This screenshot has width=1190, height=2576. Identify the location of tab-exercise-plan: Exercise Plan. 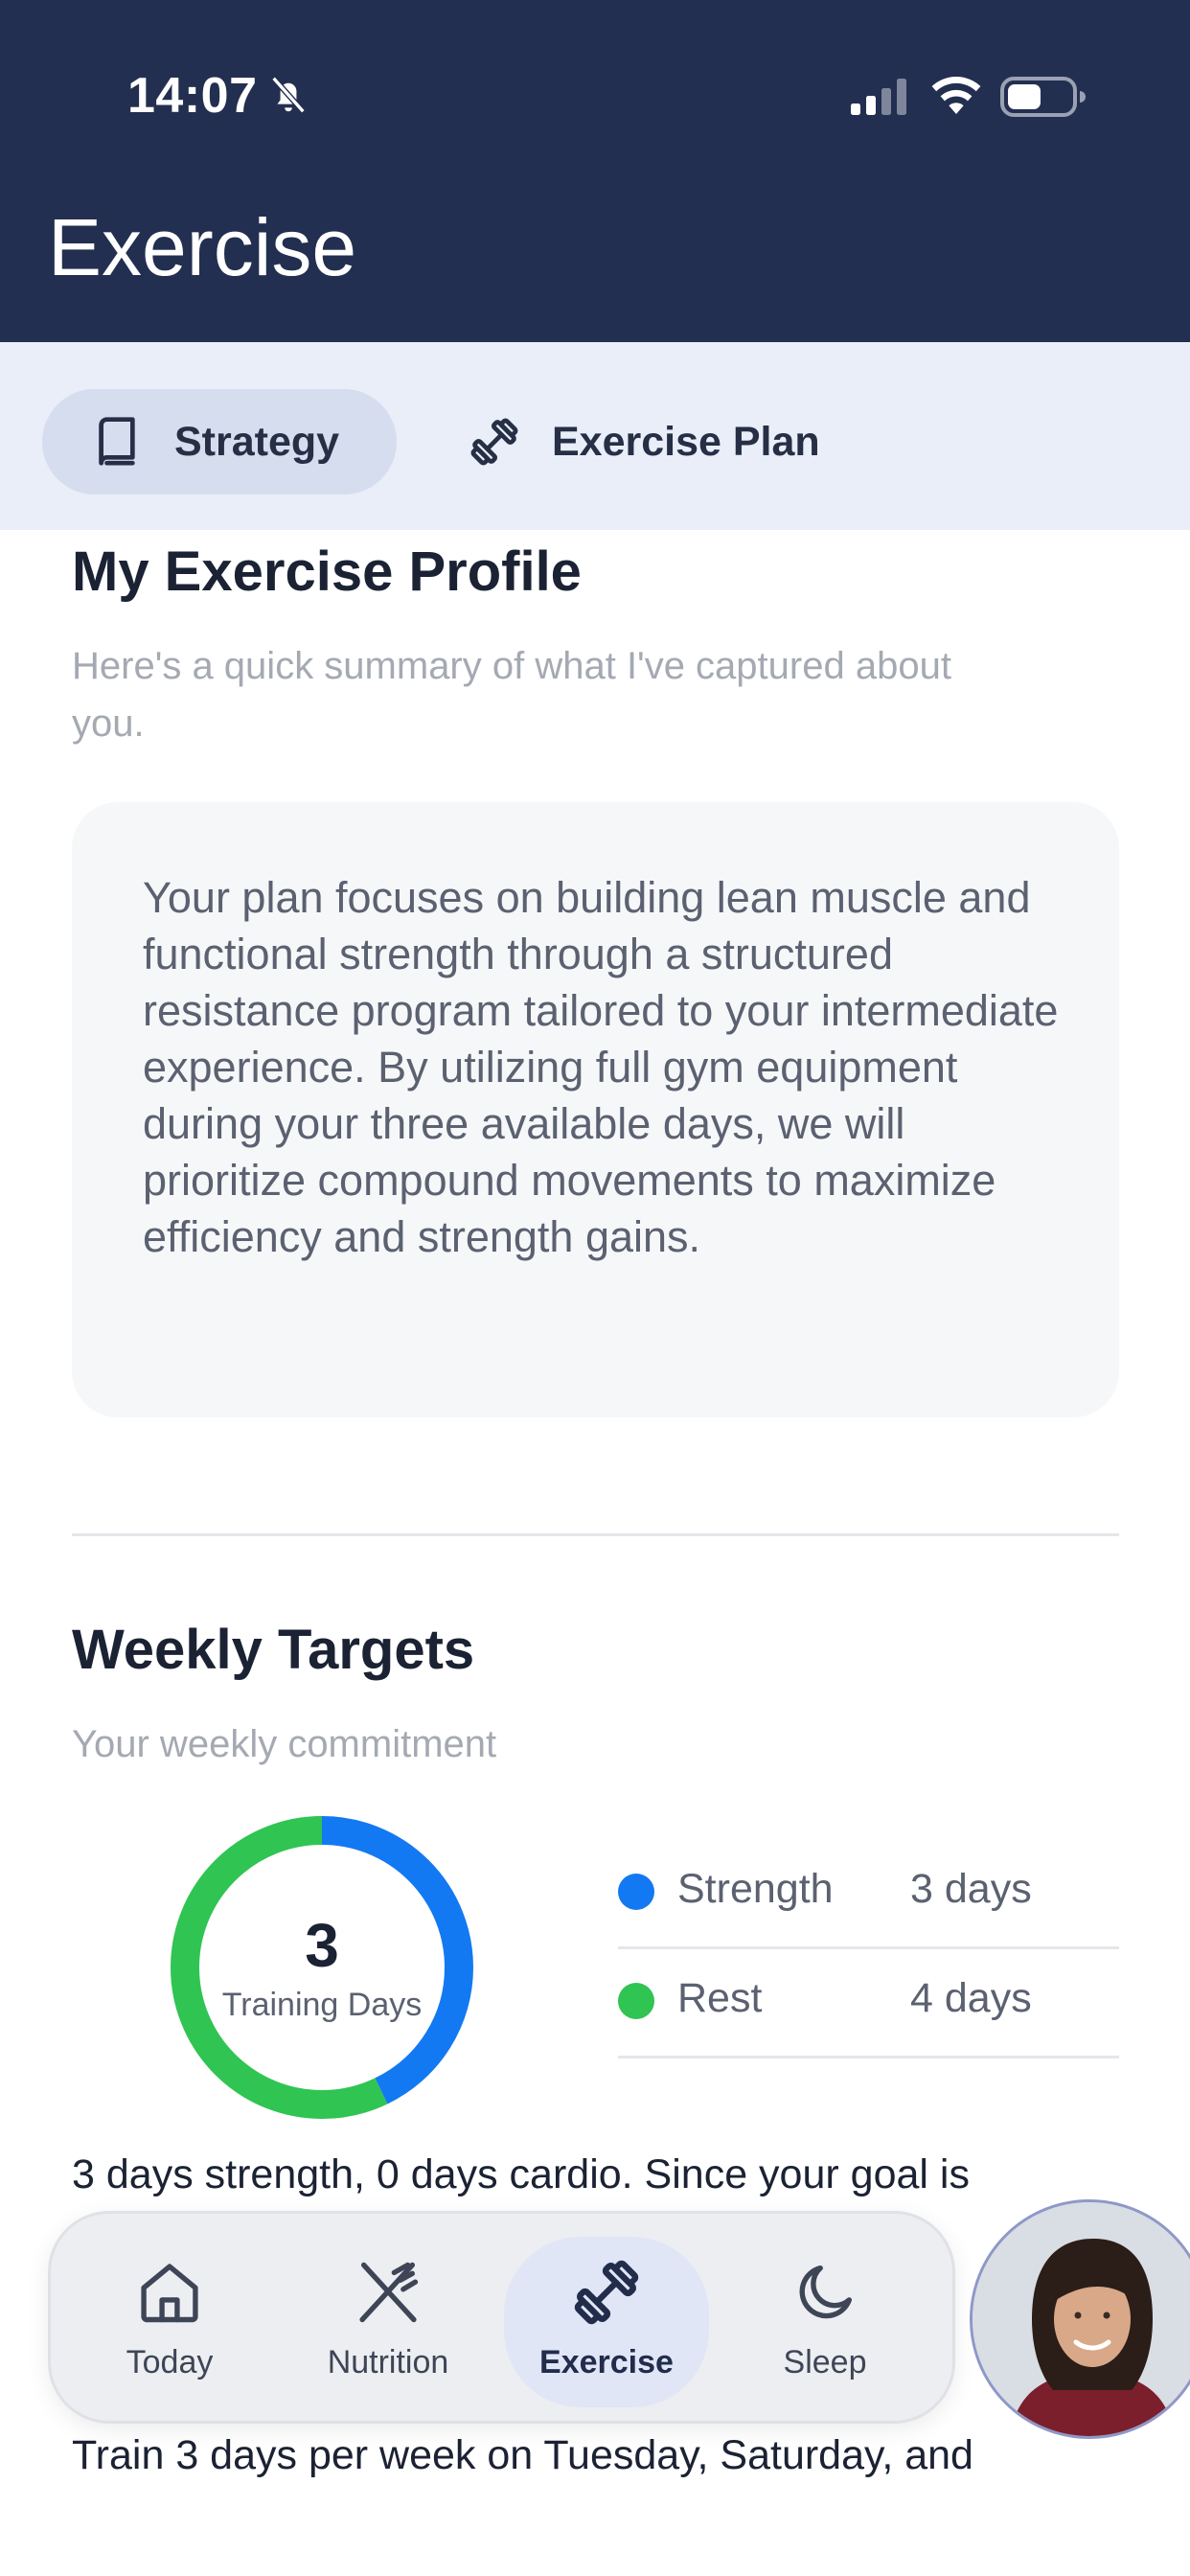
(642, 441).